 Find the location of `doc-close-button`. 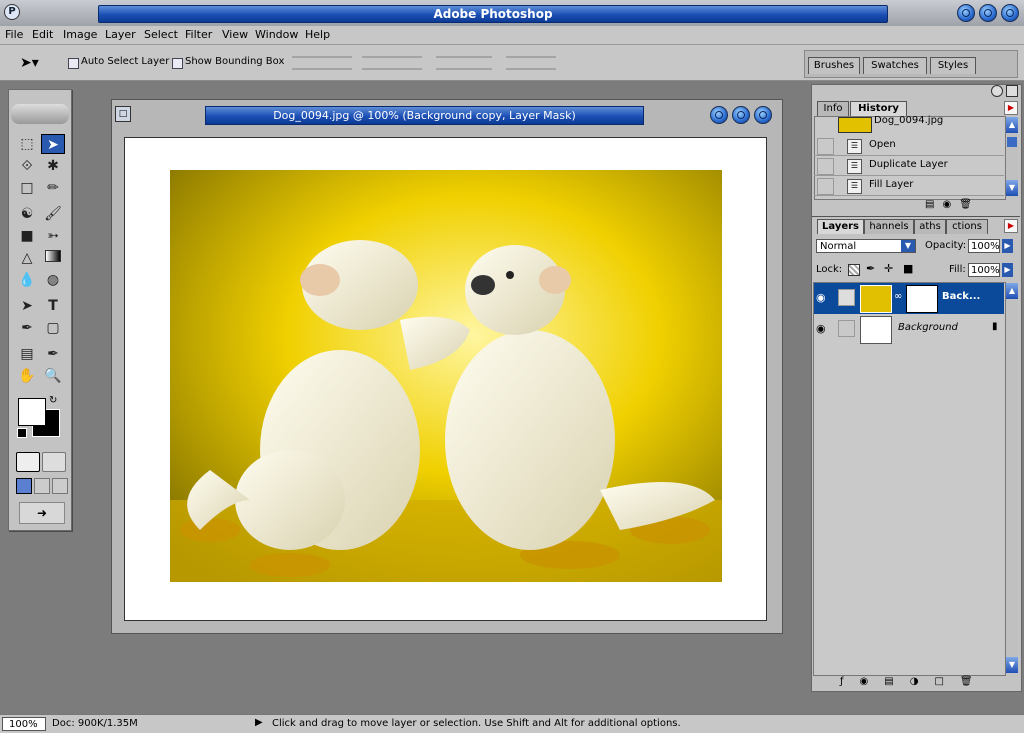

doc-close-button is located at coordinates (763, 115).